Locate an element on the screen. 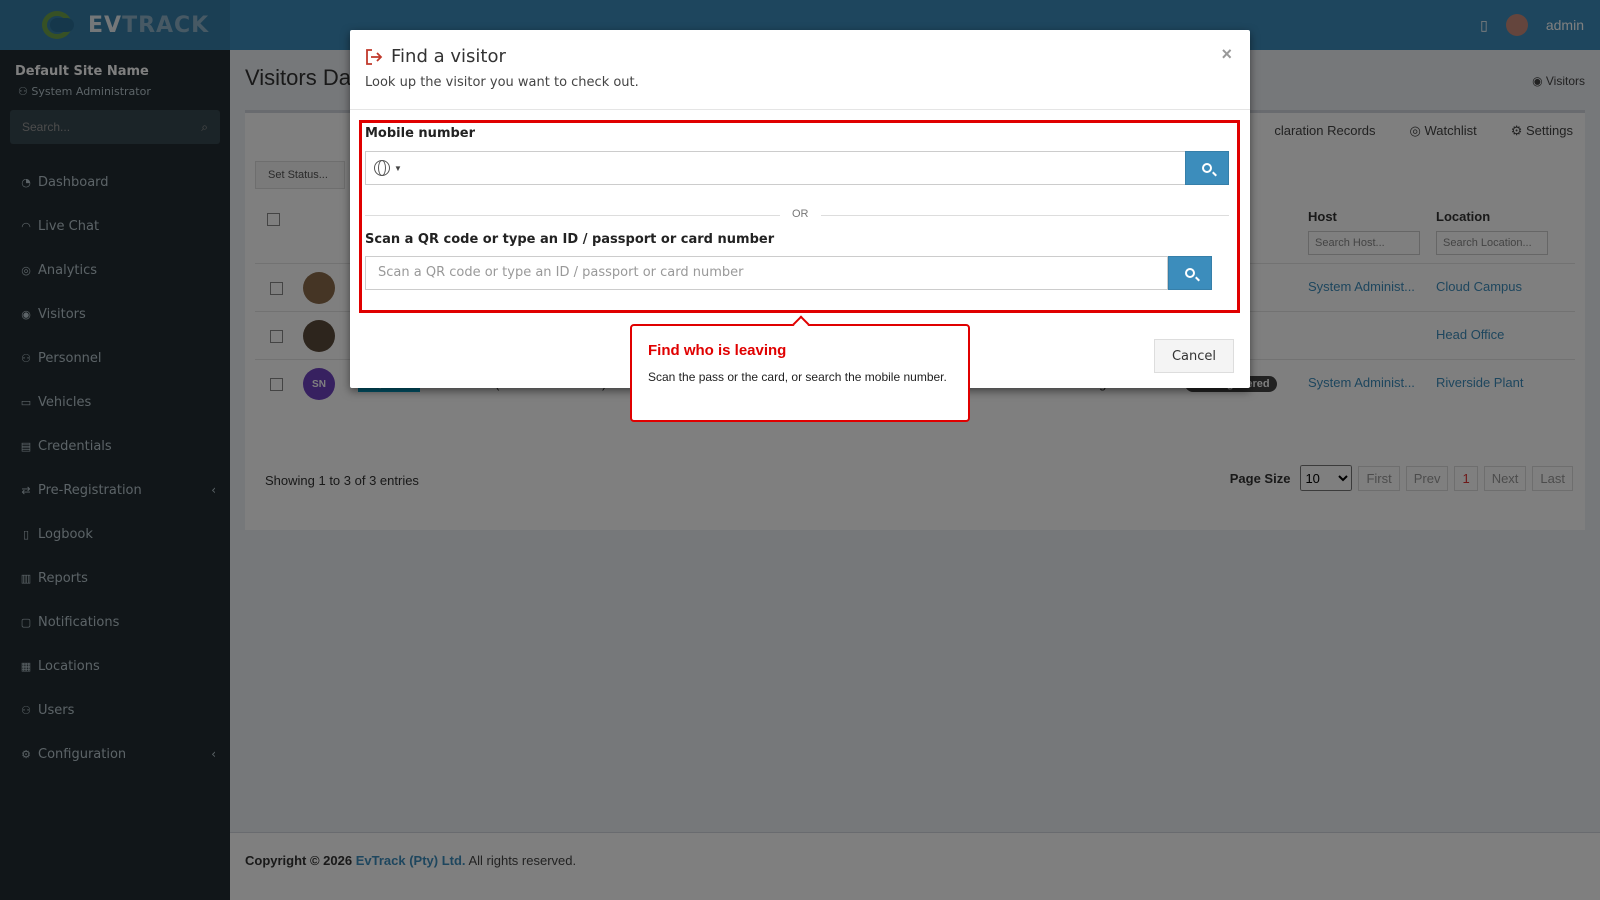  close-icon: × is located at coordinates (1226, 54).